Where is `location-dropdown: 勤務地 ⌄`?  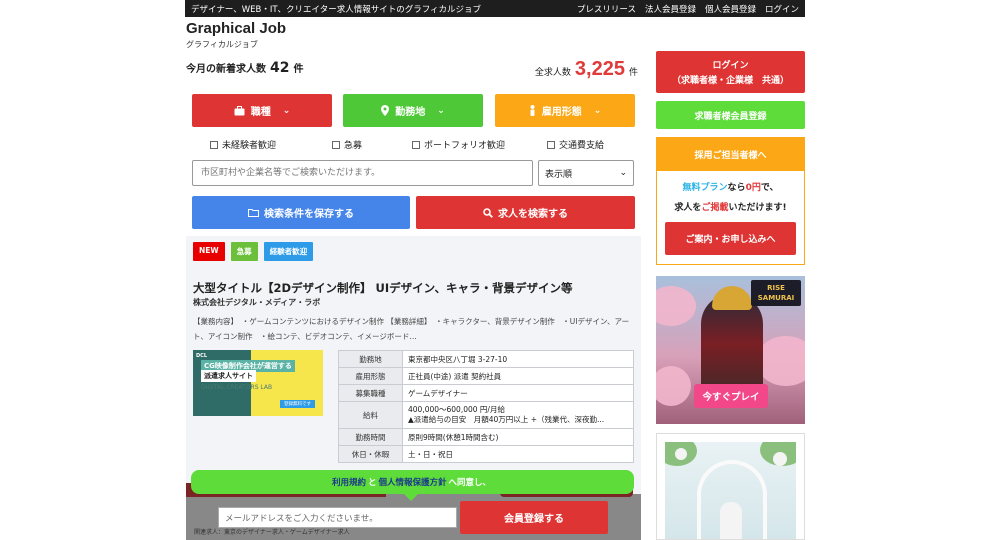
location-dropdown: 勤務地 ⌄ is located at coordinates (413, 110).